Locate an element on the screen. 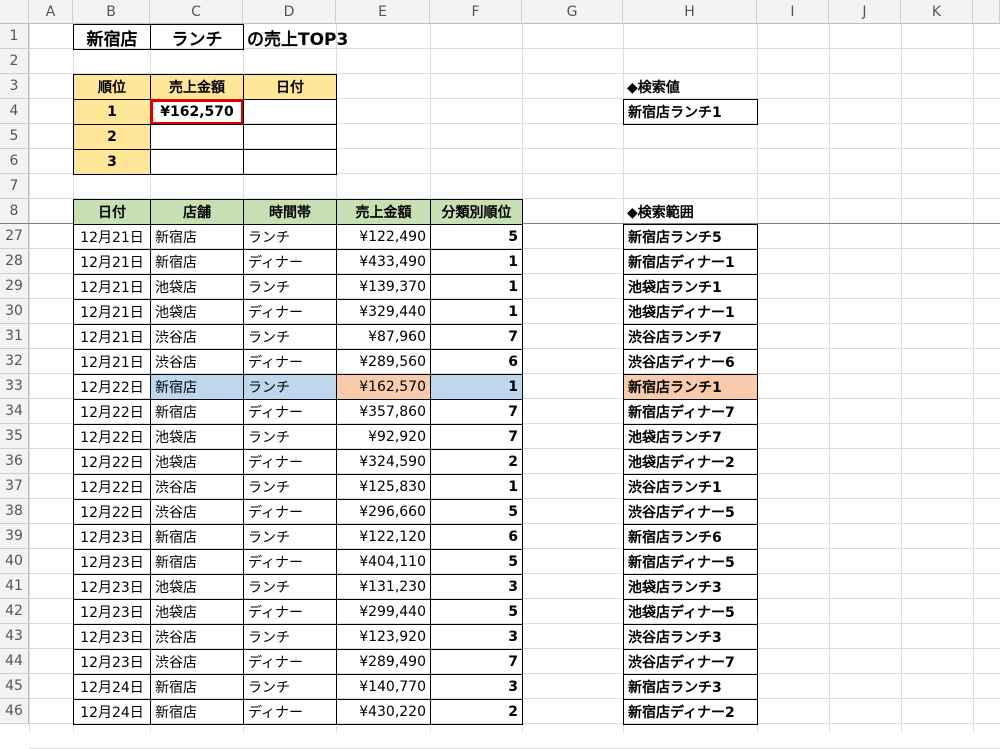 The height and width of the screenshot is (749, 1000). row-header-35: 35 is located at coordinates (14, 436).